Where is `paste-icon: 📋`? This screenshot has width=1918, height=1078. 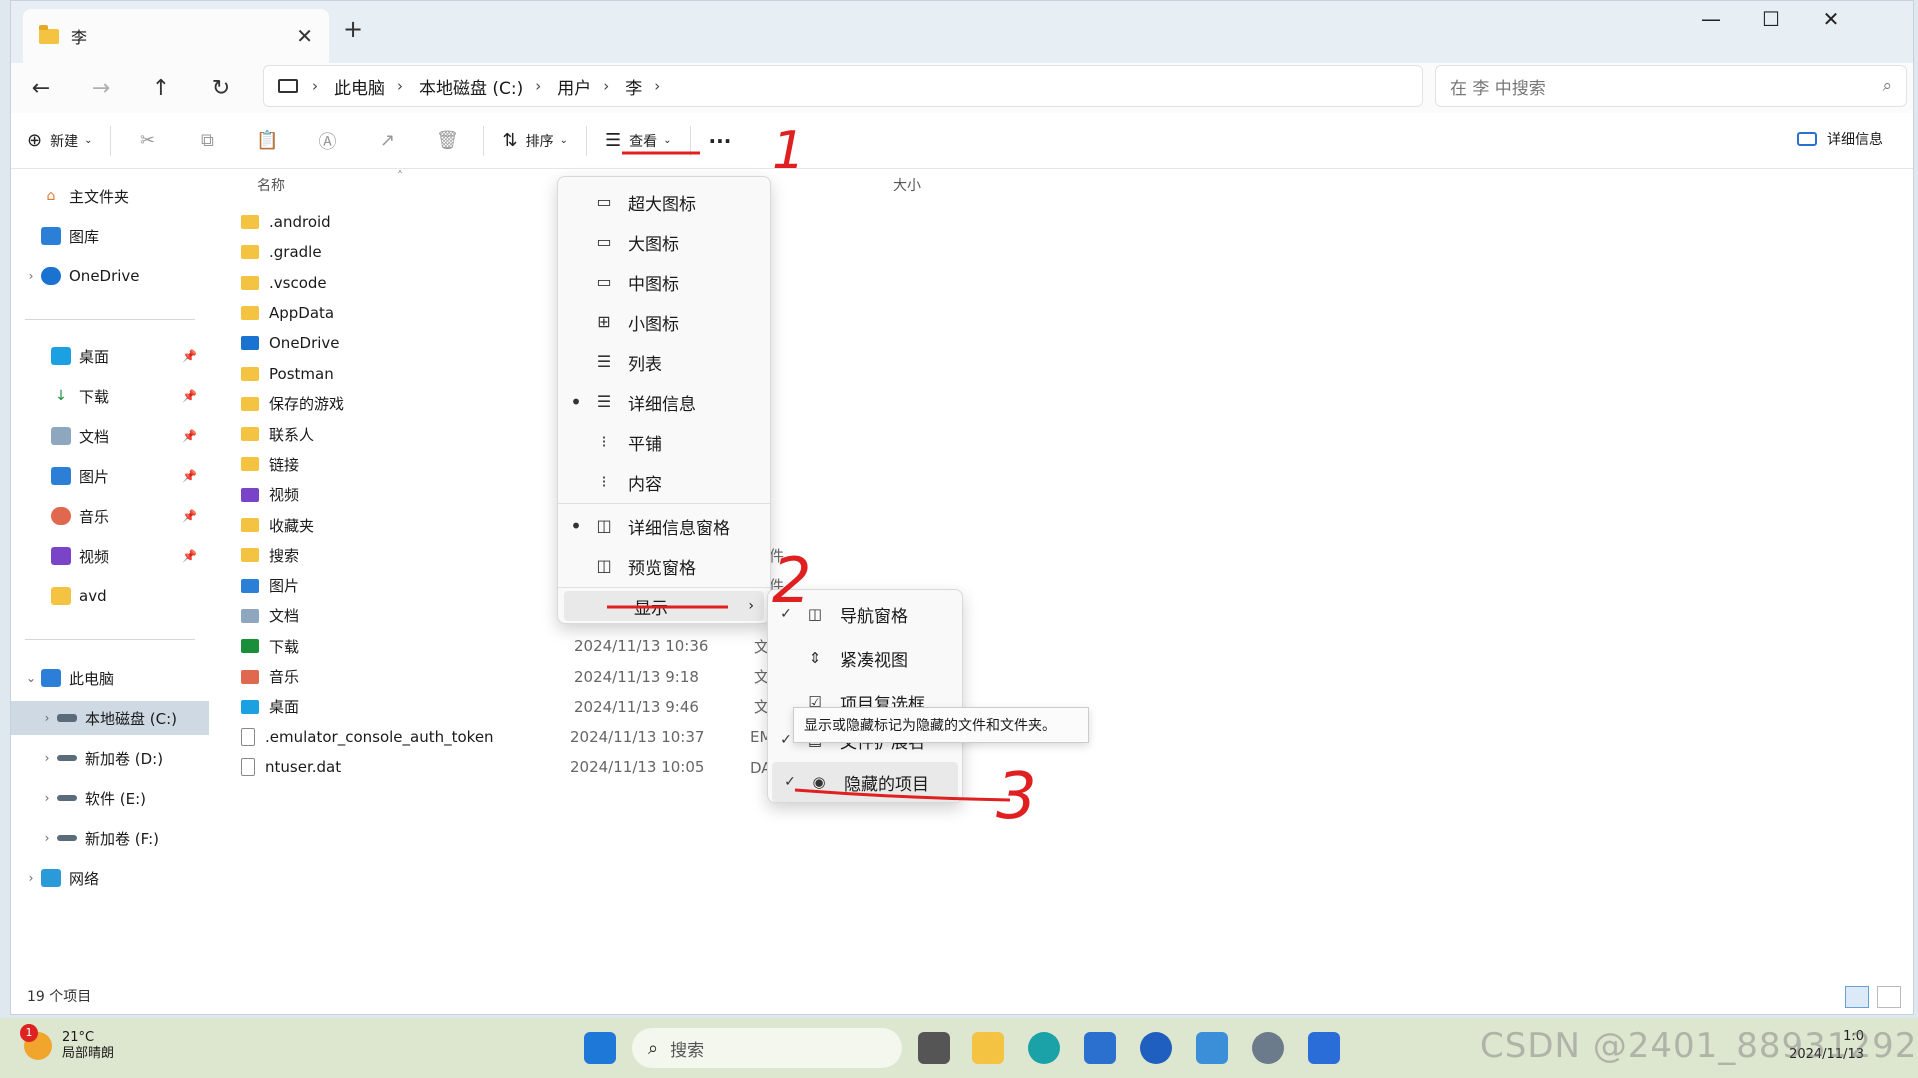
paste-icon: 📋 is located at coordinates (267, 140).